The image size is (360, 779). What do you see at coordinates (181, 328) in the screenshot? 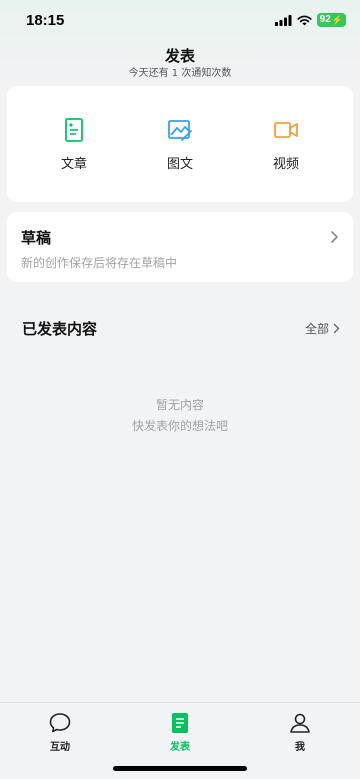
I see `published-section-header: 已发表内容 全部` at bounding box center [181, 328].